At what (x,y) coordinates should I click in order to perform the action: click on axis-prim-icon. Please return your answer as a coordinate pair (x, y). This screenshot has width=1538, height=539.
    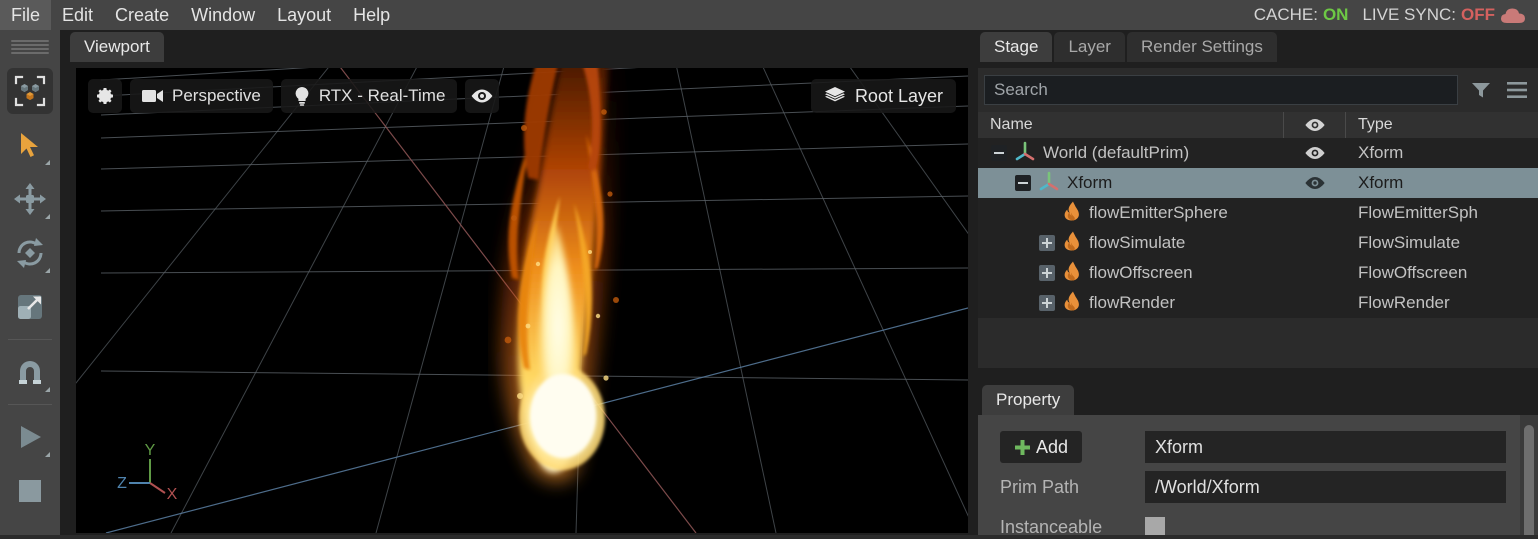
    Looking at the image, I should click on (1025, 153).